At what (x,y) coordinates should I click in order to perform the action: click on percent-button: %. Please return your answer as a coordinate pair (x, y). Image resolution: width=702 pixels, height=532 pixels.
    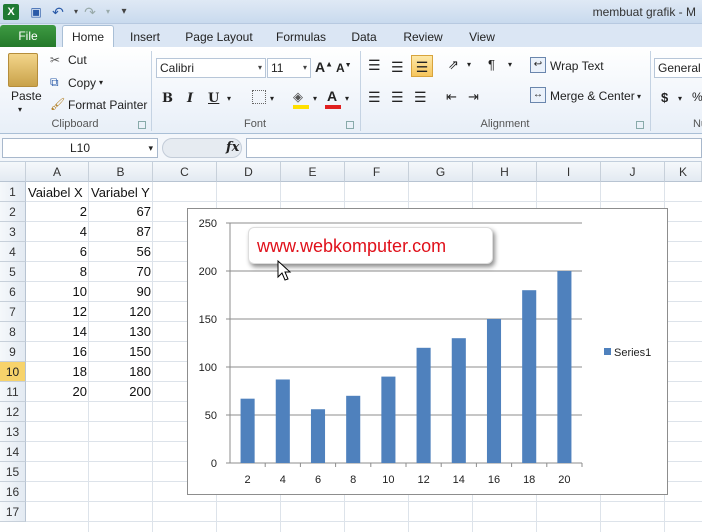
    Looking at the image, I should click on (697, 97).